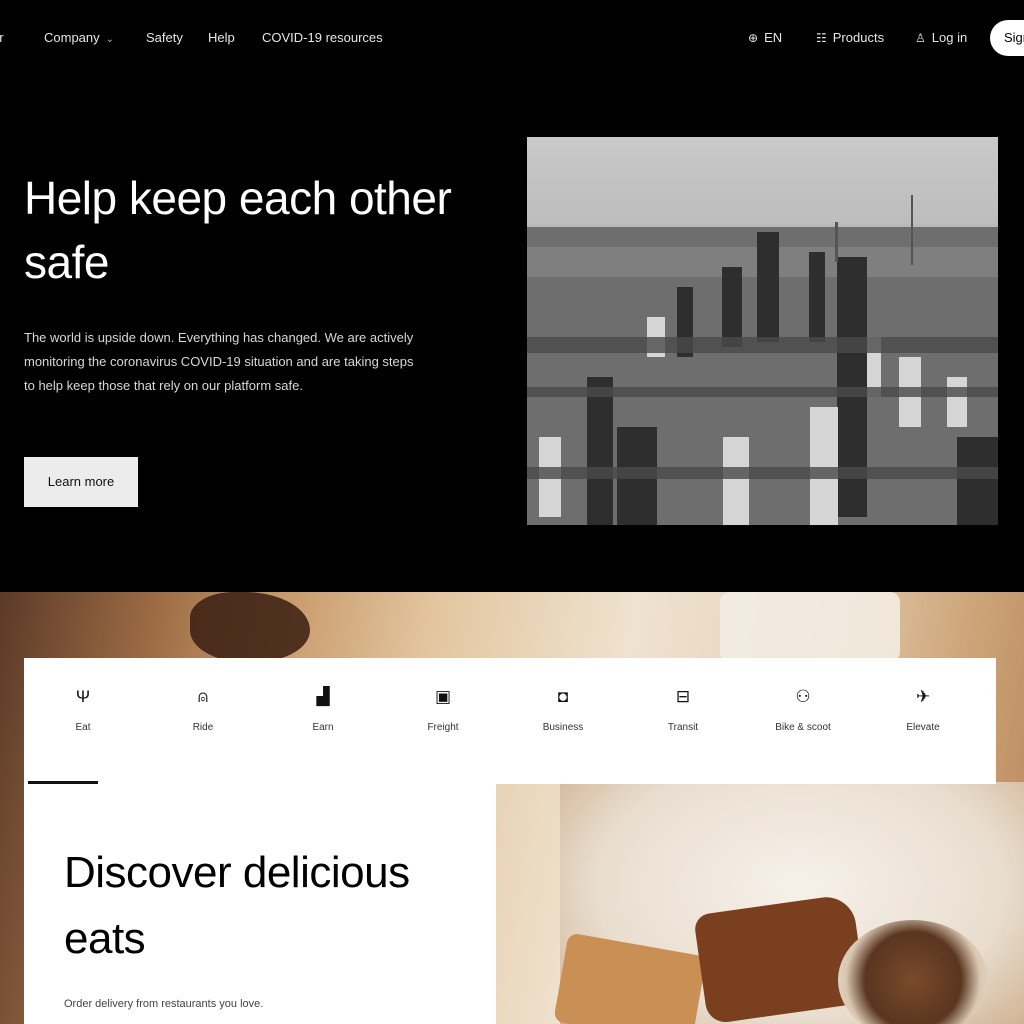 The width and height of the screenshot is (1024, 1024). What do you see at coordinates (803, 696) in the screenshot?
I see `bike-icon: ⚇` at bounding box center [803, 696].